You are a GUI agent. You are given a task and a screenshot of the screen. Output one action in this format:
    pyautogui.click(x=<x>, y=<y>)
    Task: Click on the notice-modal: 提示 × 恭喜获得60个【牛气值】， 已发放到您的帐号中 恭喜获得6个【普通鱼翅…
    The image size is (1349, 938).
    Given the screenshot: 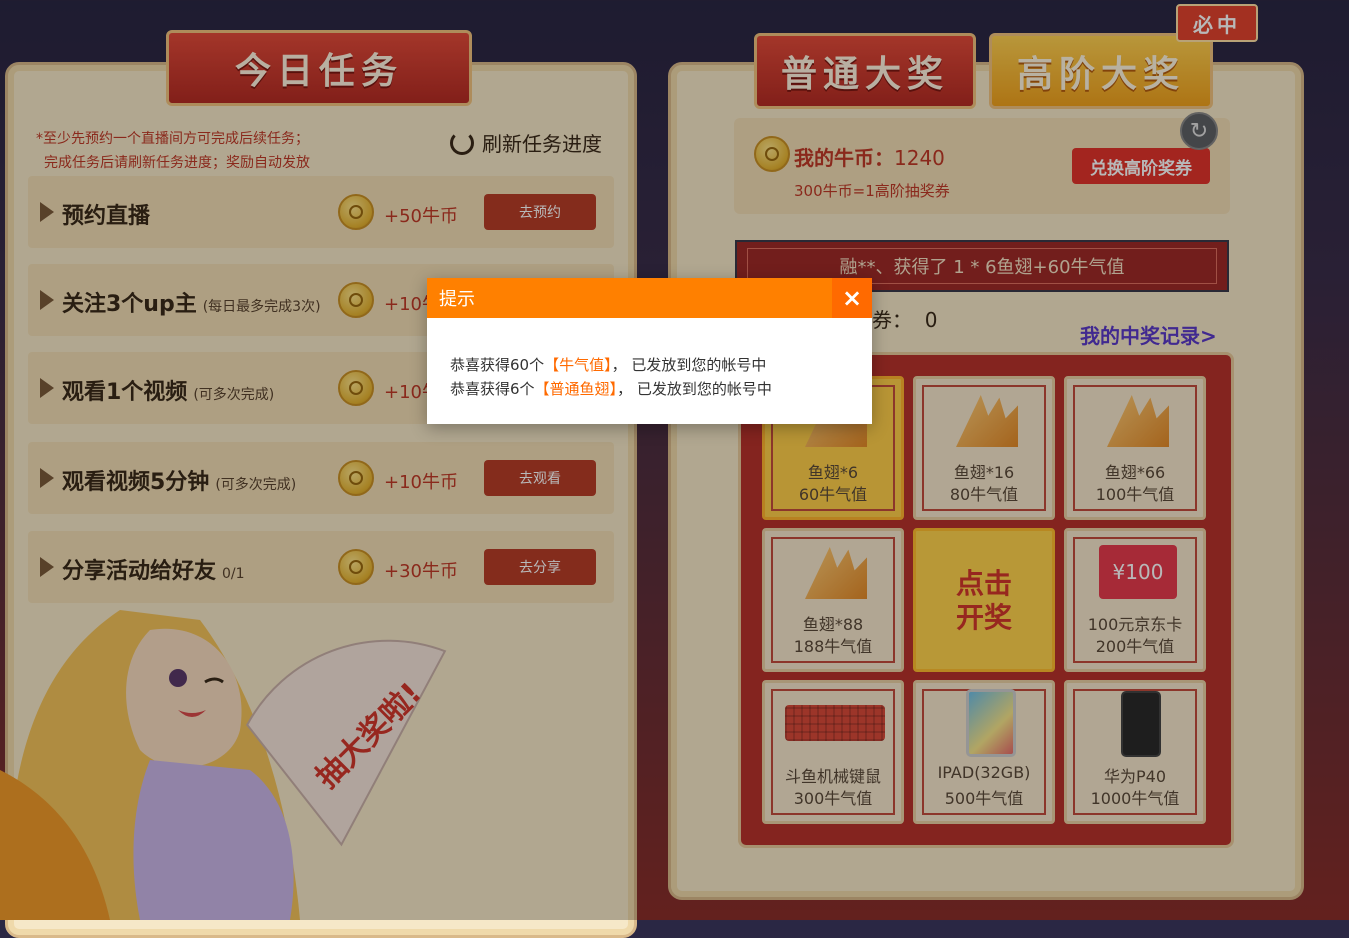 What is the action you would take?
    pyautogui.click(x=649, y=351)
    